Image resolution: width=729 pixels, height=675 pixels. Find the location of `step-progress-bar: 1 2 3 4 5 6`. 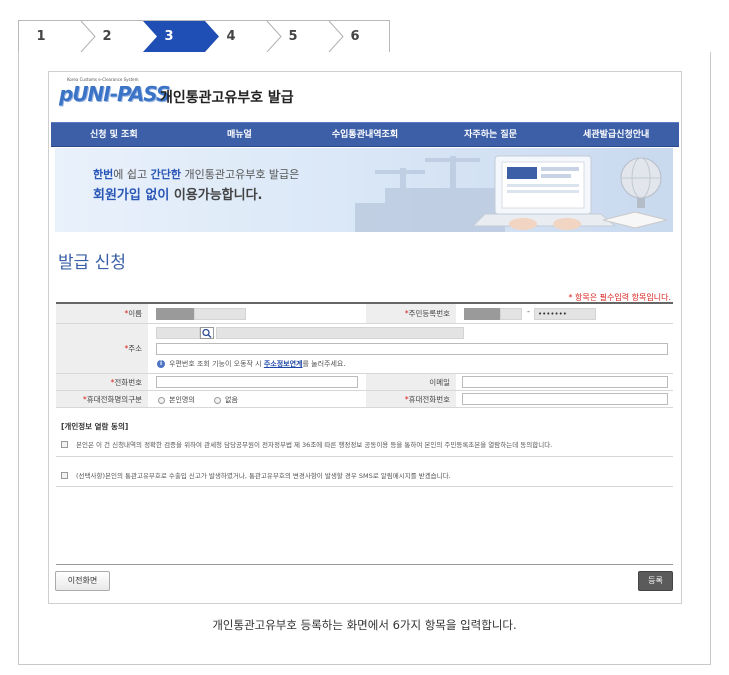

step-progress-bar: 1 2 3 4 5 6 is located at coordinates (204, 36).